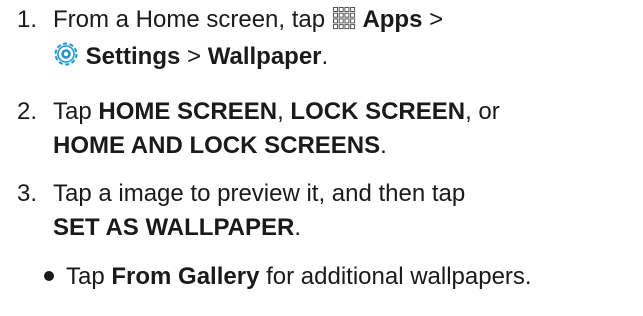 This screenshot has width=643, height=316. Describe the element at coordinates (27, 193) in the screenshot. I see `step-number: 3.` at that location.